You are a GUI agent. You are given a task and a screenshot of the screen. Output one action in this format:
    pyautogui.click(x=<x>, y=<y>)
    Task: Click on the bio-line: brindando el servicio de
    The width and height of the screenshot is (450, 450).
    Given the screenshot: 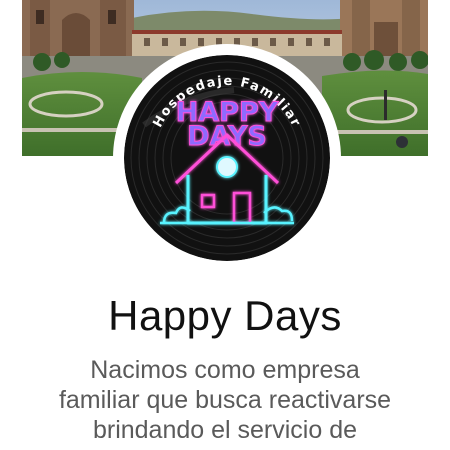 What is the action you would take?
    pyautogui.click(x=225, y=430)
    